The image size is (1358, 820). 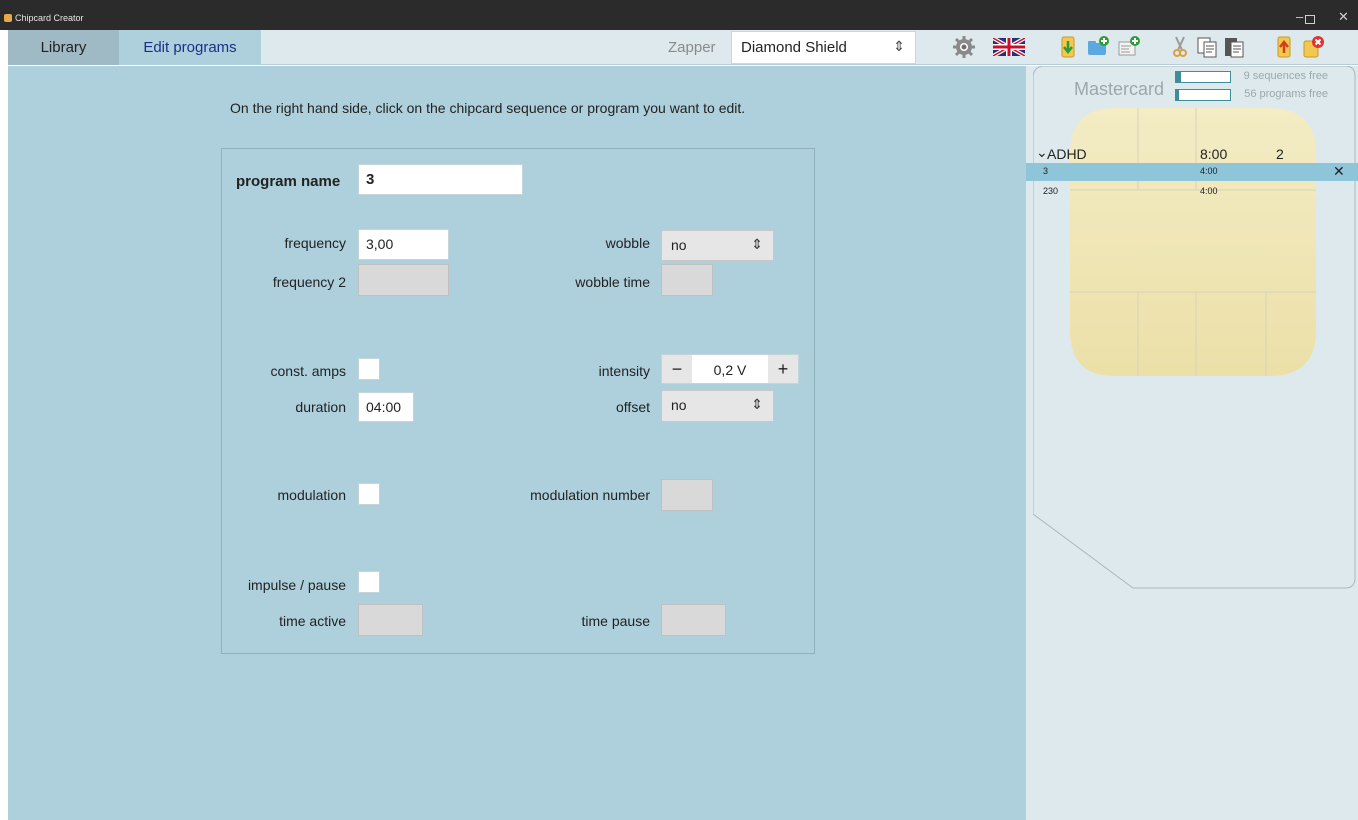 I want to click on offset-value: no, so click(x=679, y=405).